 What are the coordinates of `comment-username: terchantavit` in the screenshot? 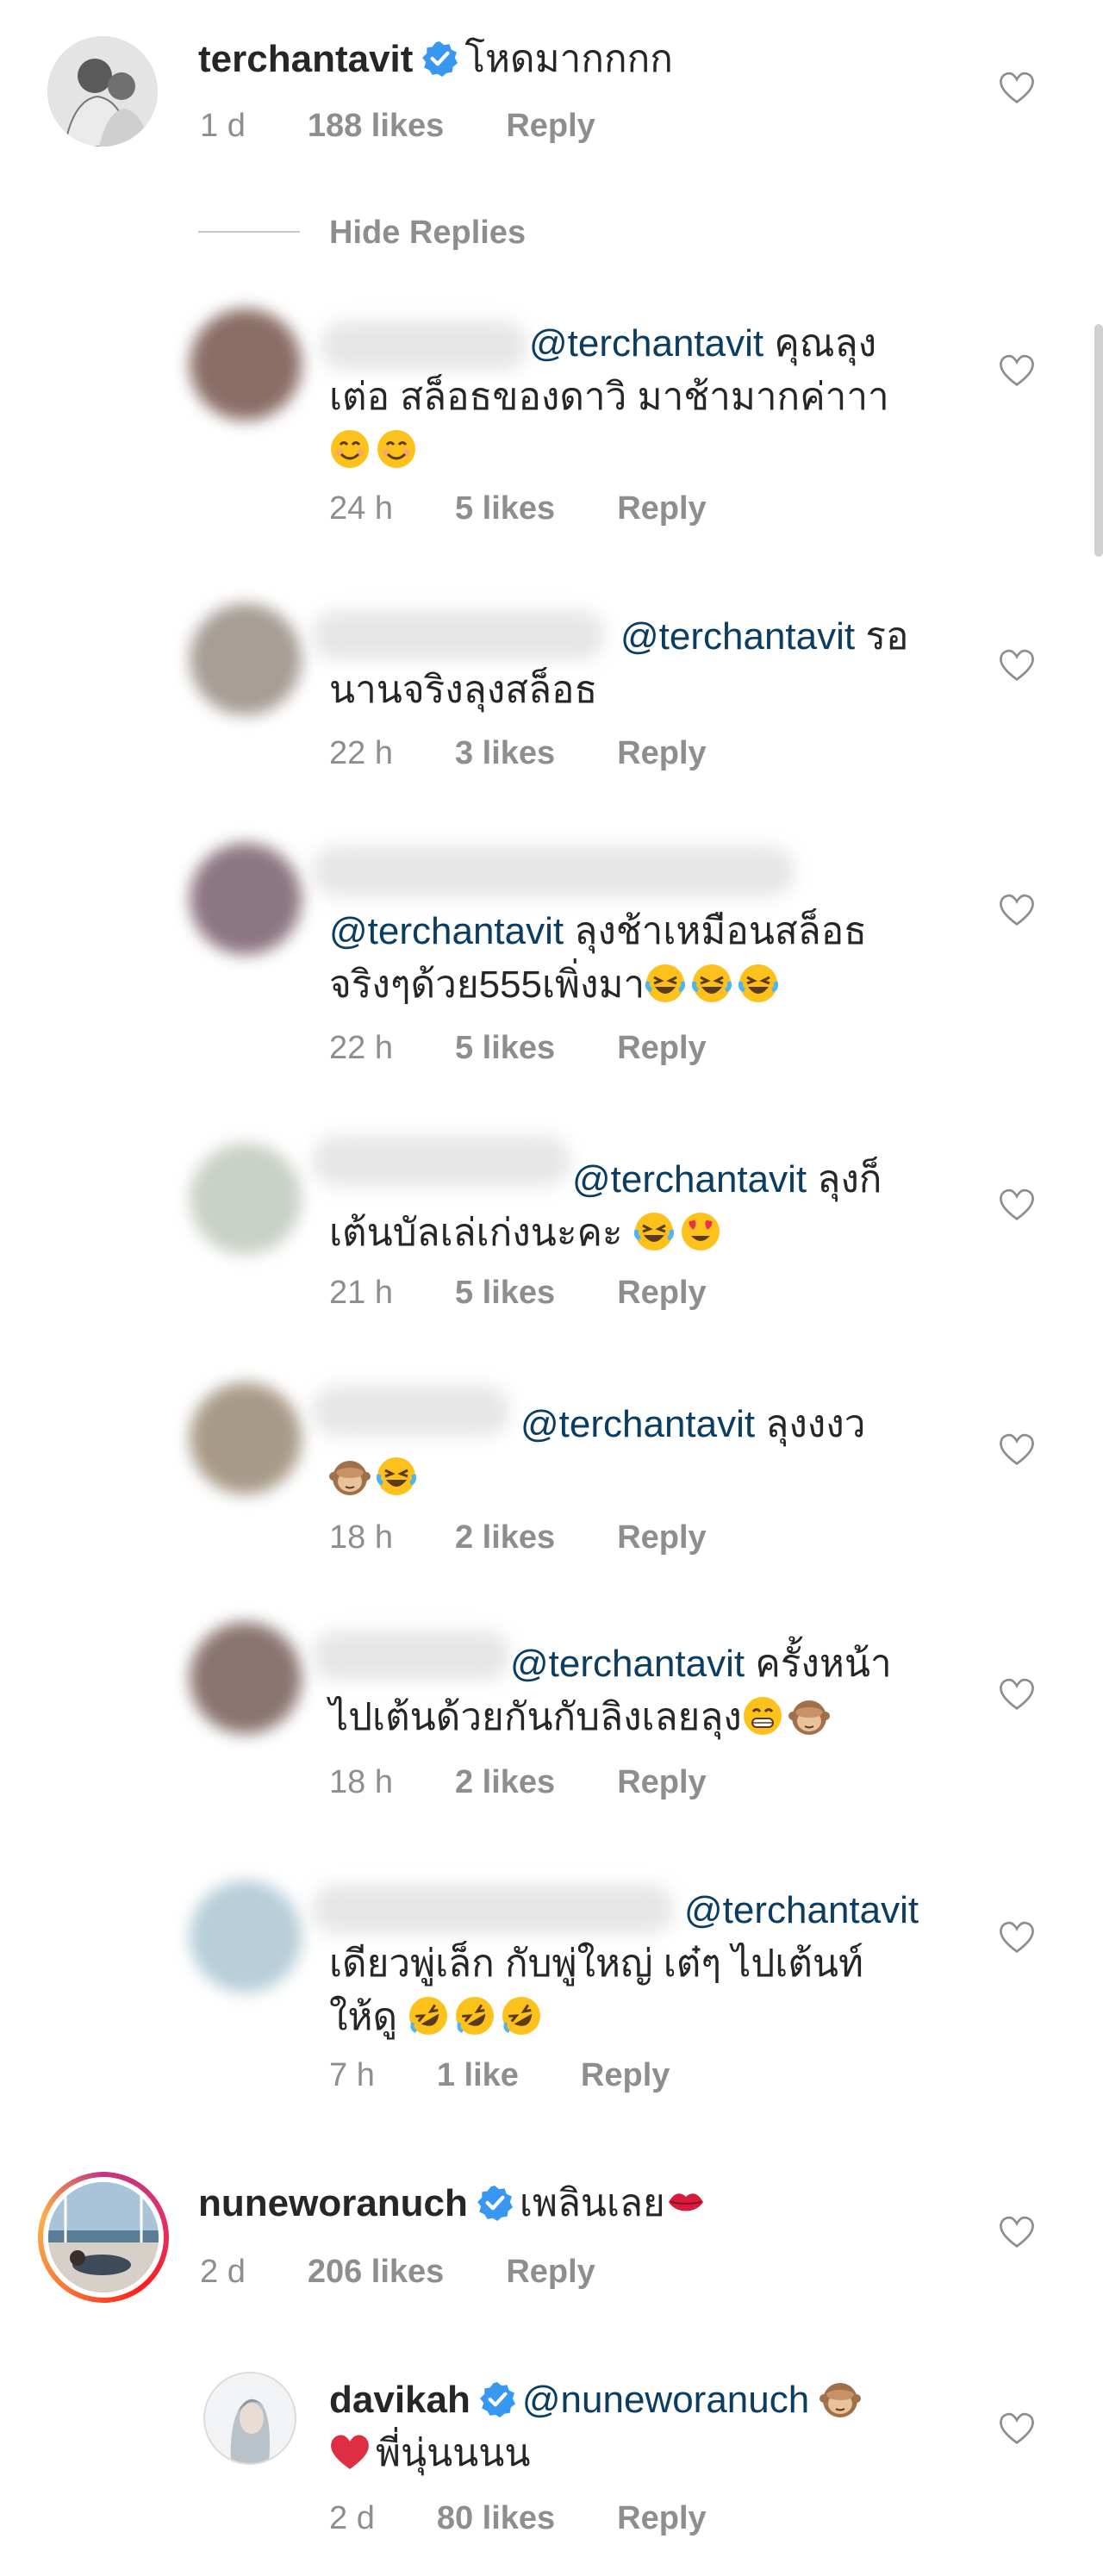 It's located at (305, 59).